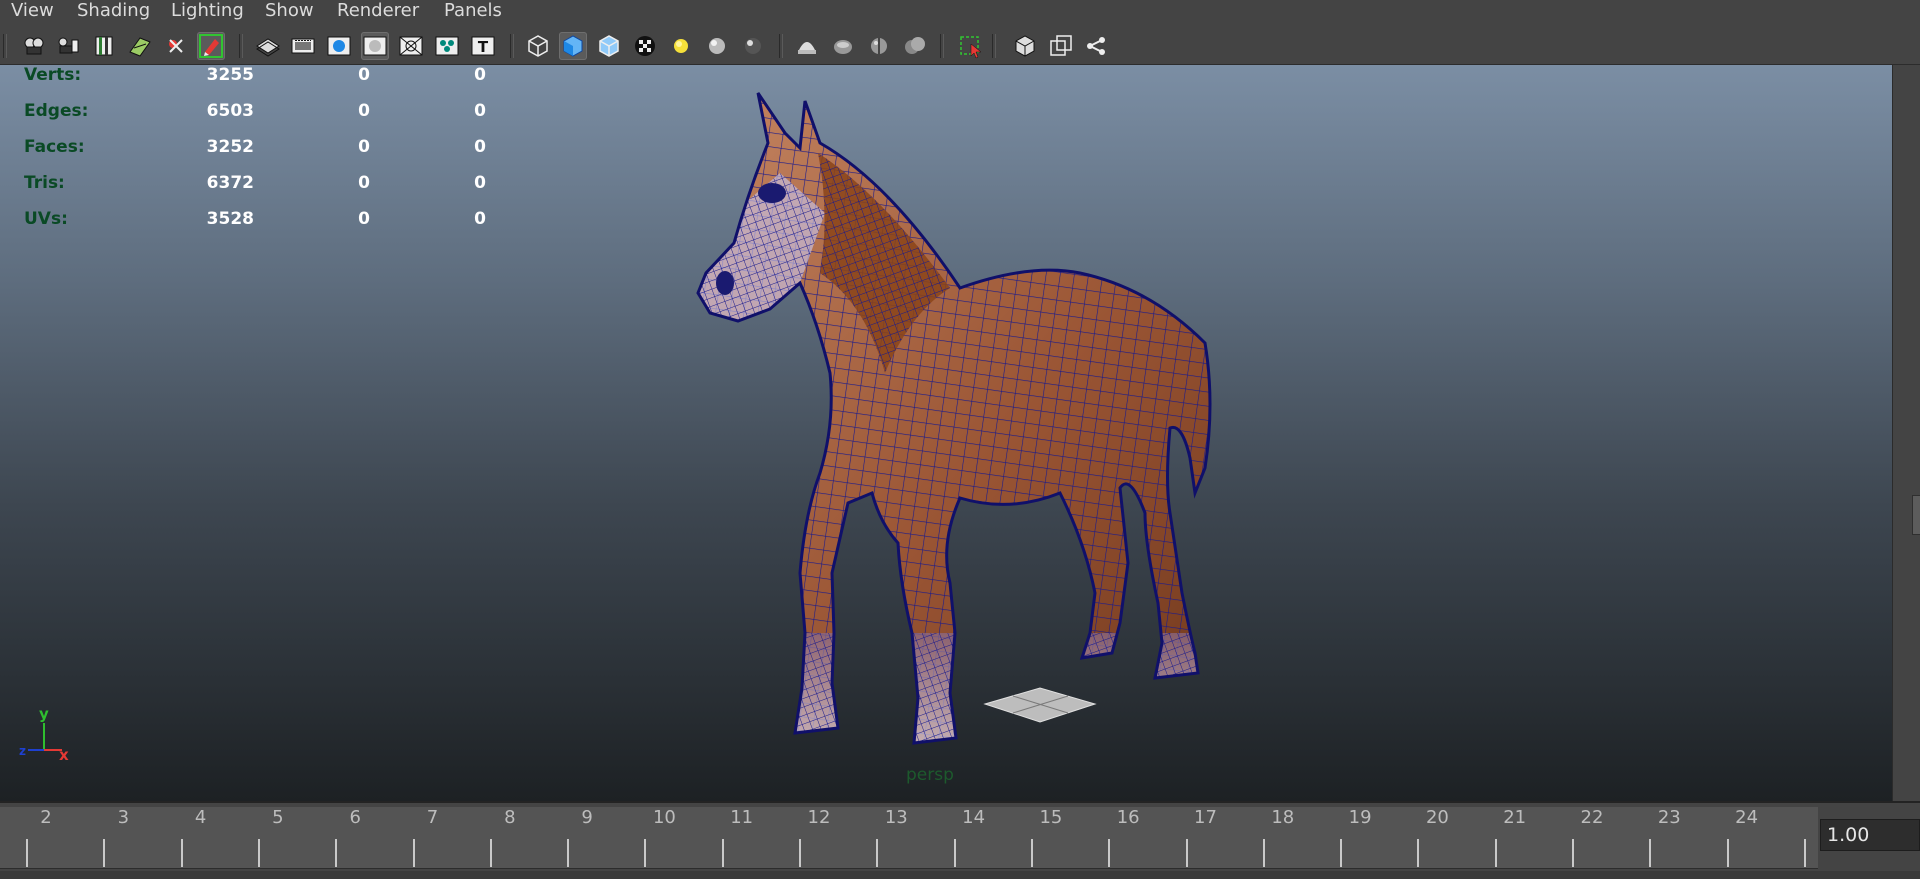 The width and height of the screenshot is (1920, 879). I want to click on resolution-gate-icon, so click(339, 46).